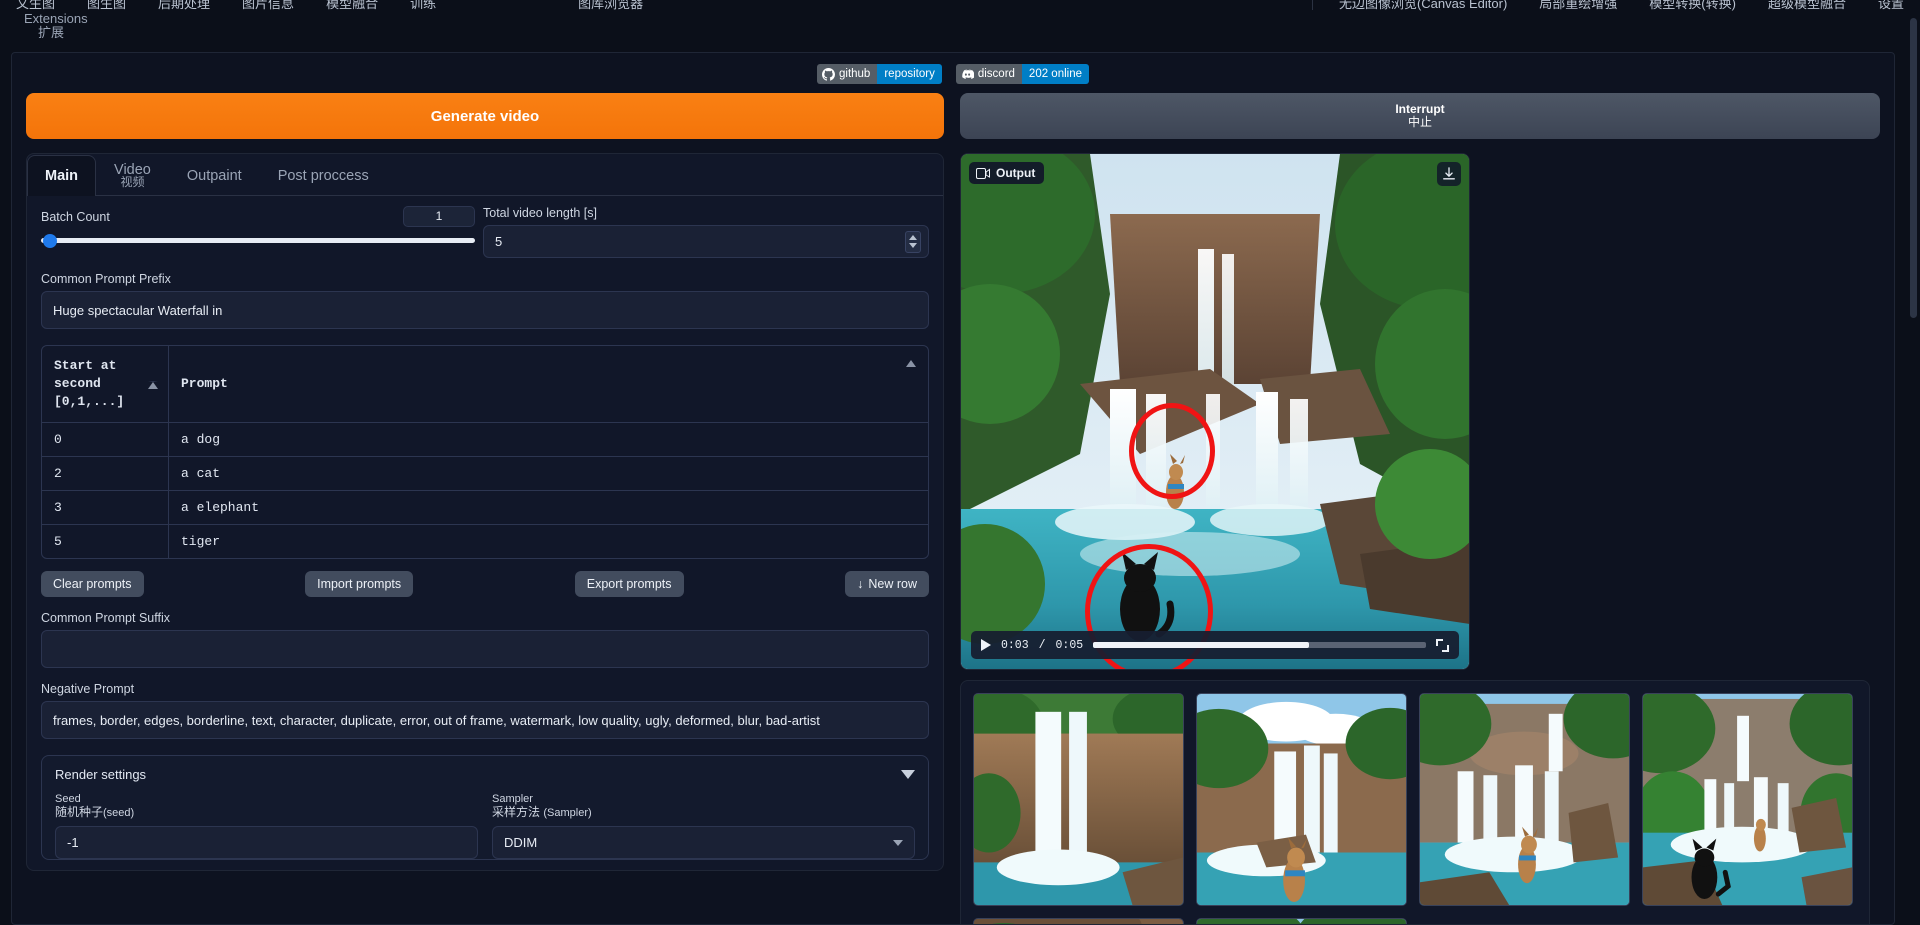  I want to click on nav-item-txt2img: 文生图, so click(35, 6).